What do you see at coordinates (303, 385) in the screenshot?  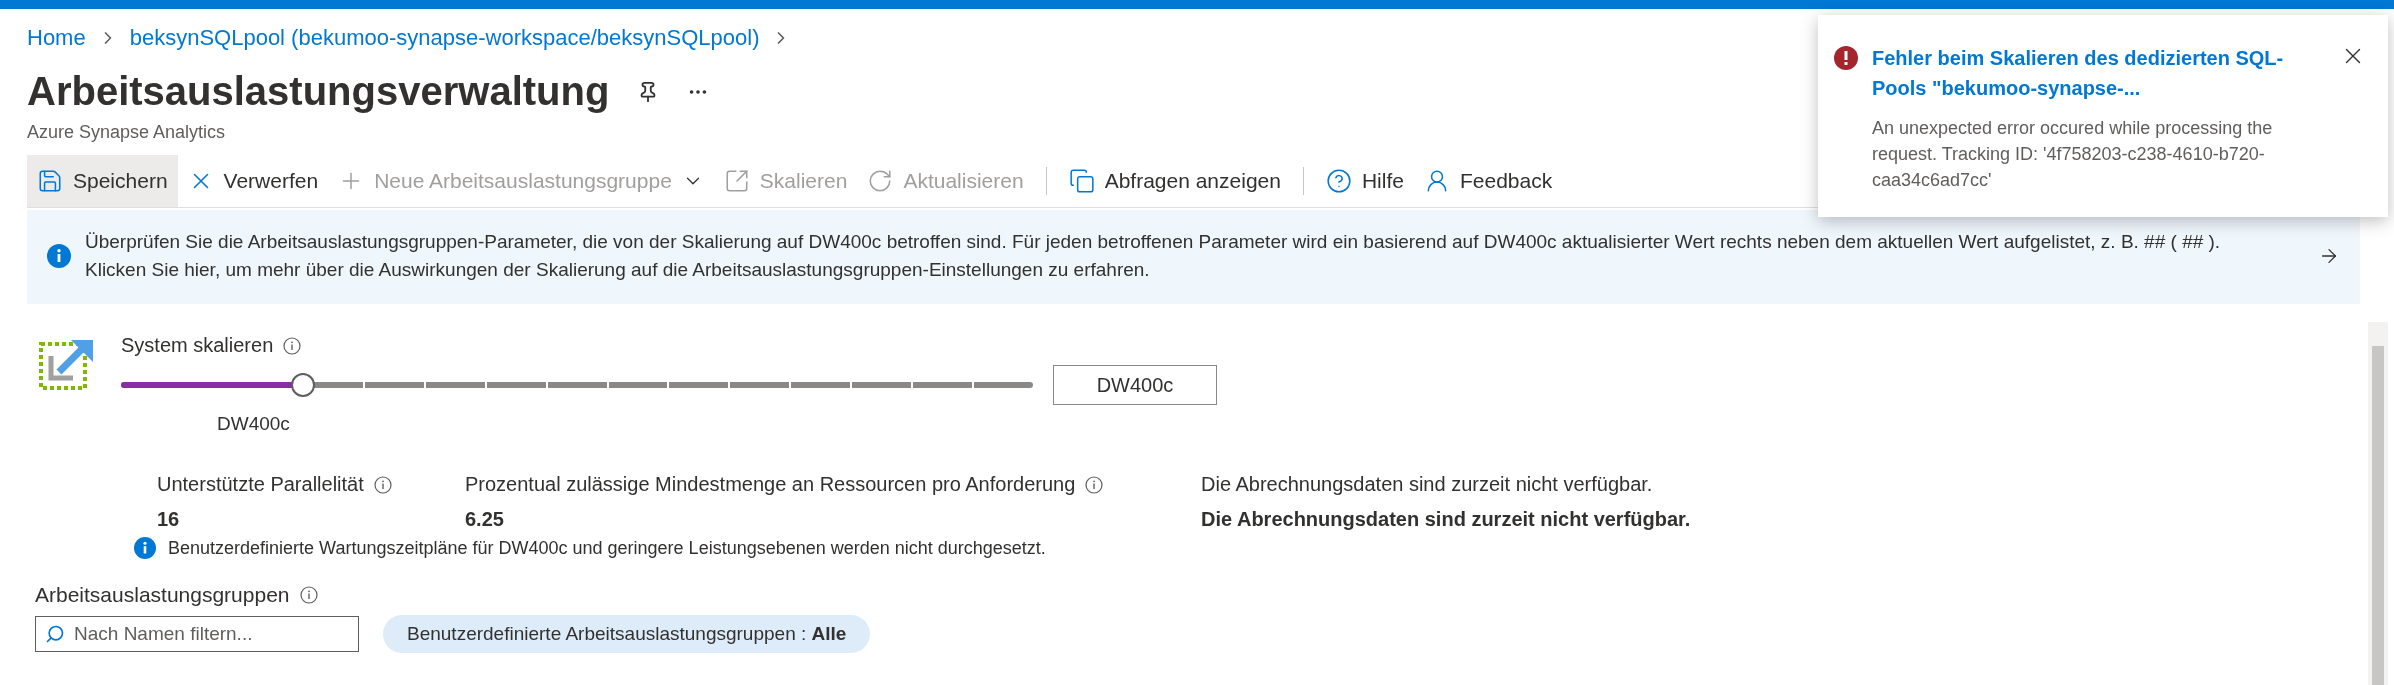 I see `slider-thumb` at bounding box center [303, 385].